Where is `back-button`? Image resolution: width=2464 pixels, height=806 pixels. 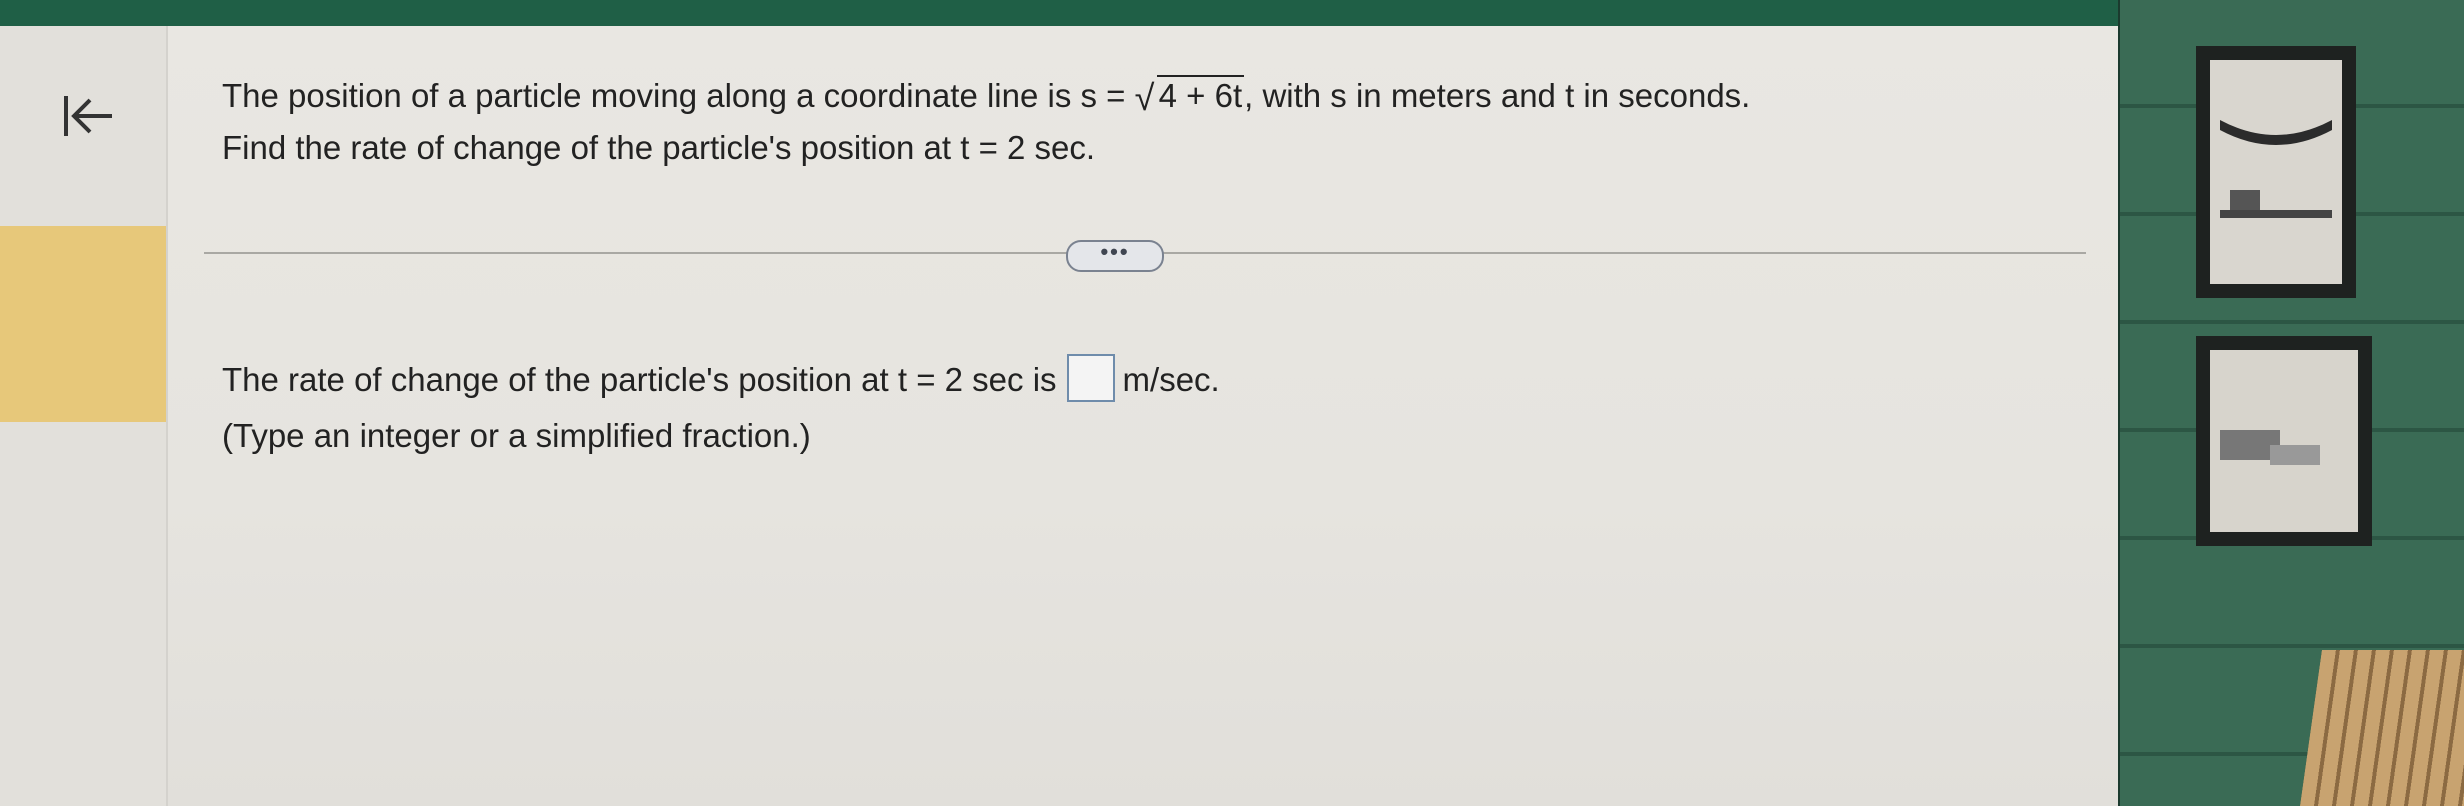 back-button is located at coordinates (88, 116).